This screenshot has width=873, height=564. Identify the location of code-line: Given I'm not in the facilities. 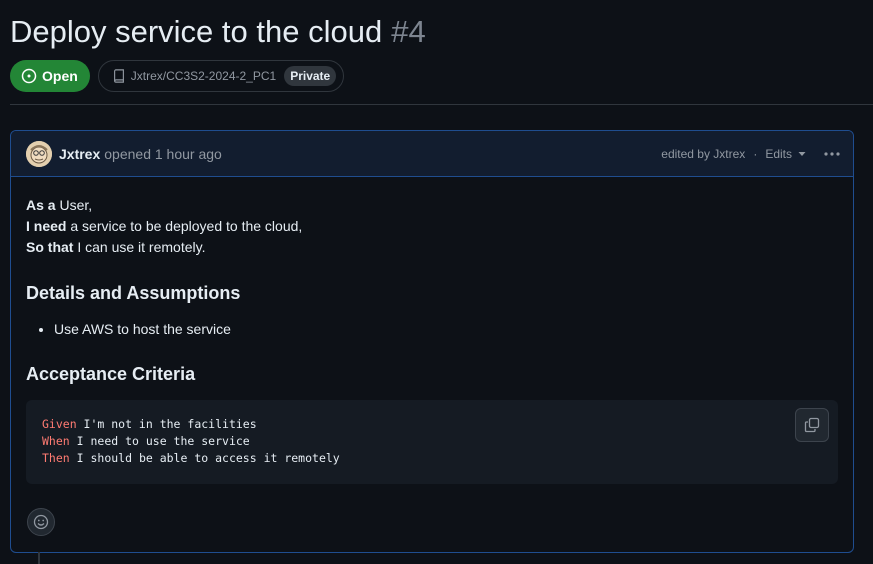
(432, 424).